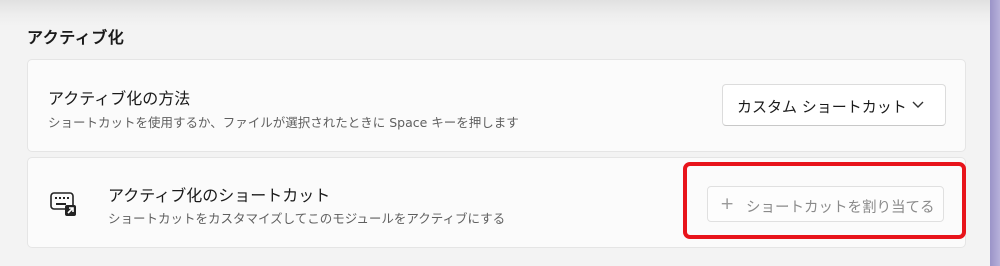 The image size is (1000, 266). I want to click on header-shadow, so click(500, 13).